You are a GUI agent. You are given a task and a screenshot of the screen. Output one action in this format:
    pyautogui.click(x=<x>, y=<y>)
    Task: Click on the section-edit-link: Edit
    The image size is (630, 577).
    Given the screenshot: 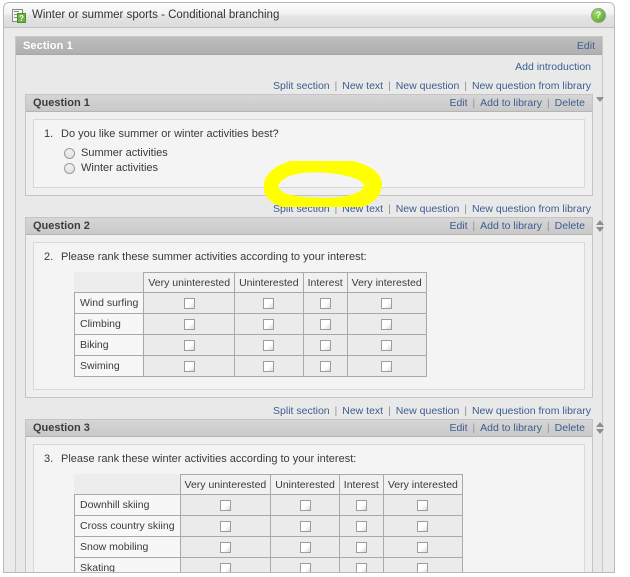 What is the action you would take?
    pyautogui.click(x=586, y=46)
    